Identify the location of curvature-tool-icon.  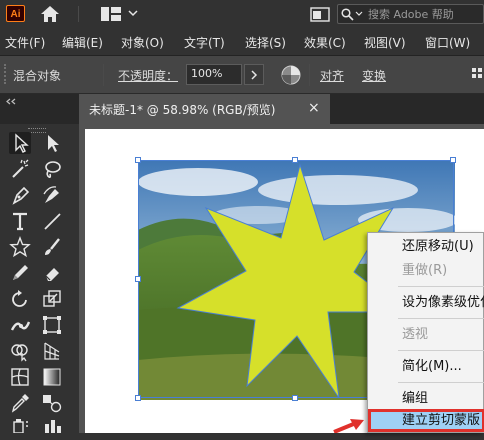
(51, 194).